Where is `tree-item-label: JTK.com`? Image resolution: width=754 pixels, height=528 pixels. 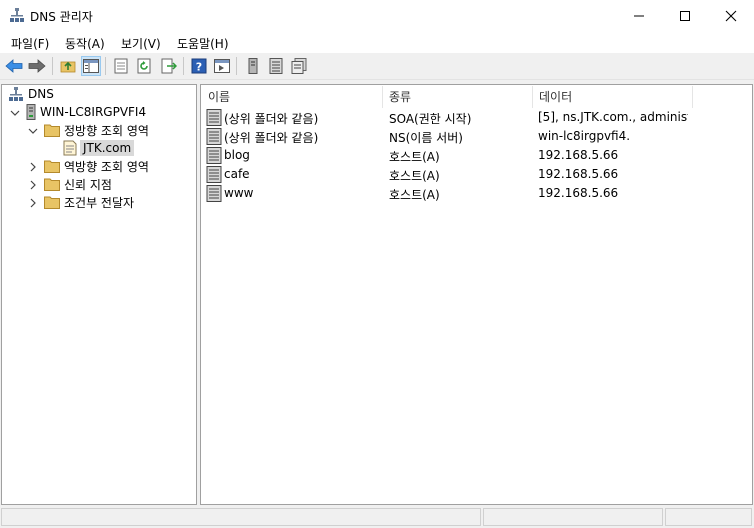
tree-item-label: JTK.com is located at coordinates (107, 148).